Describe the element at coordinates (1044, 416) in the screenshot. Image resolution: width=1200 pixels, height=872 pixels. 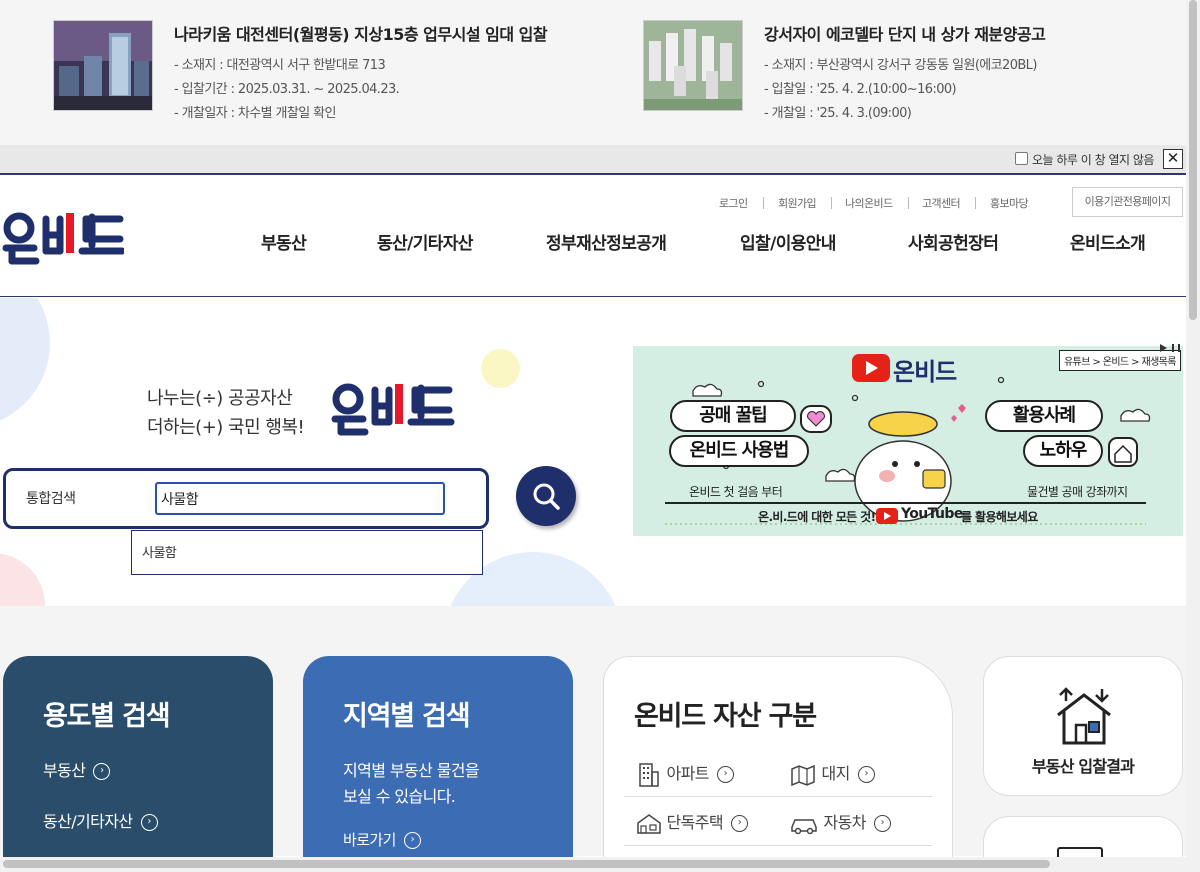
I see `pill-cases: 활용사례` at that location.